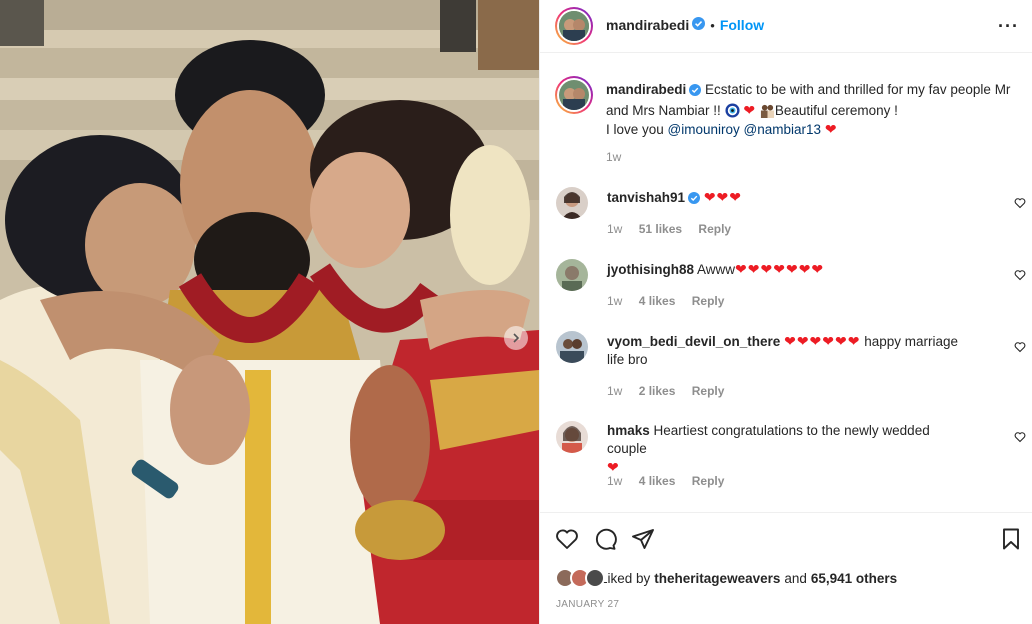 The width and height of the screenshot is (1032, 624). Describe the element at coordinates (595, 578) in the screenshot. I see `liker-avatar` at that location.